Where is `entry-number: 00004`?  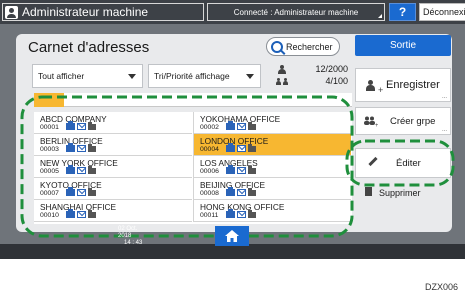
entry-number: 00004 is located at coordinates (209, 149).